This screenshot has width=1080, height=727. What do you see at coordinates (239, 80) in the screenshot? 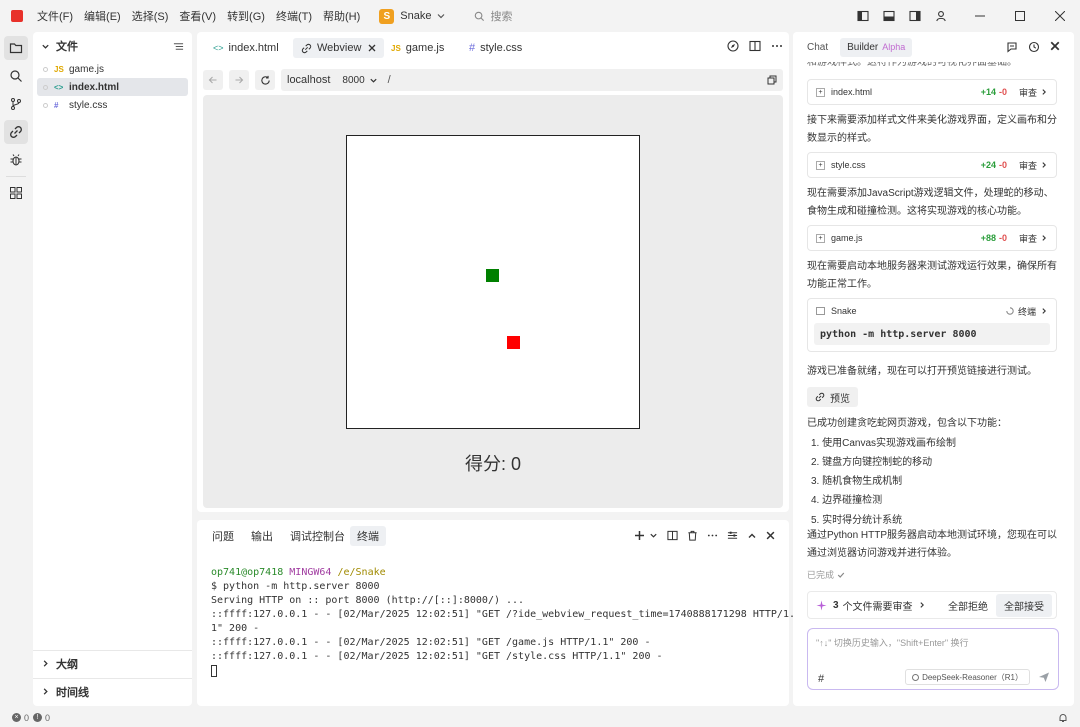
I see `forward-button` at bounding box center [239, 80].